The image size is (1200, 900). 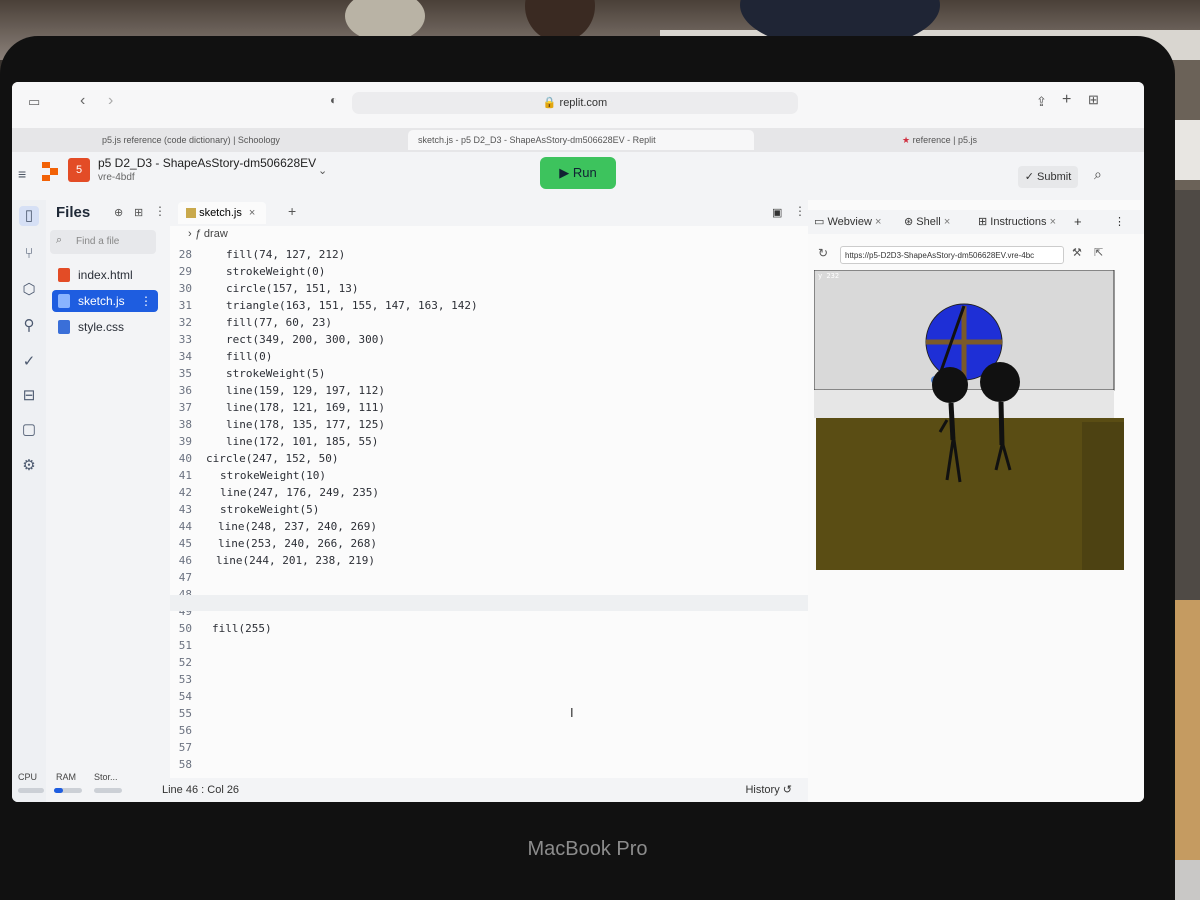 I want to click on code-line: 50 fill(255), so click(x=489, y=630).